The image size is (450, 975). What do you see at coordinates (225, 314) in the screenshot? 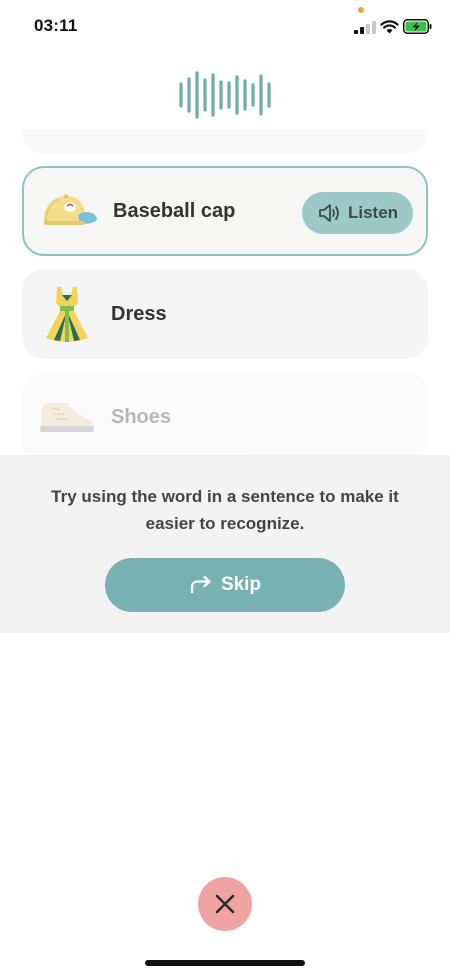
I see `word-card-dress: Dress` at bounding box center [225, 314].